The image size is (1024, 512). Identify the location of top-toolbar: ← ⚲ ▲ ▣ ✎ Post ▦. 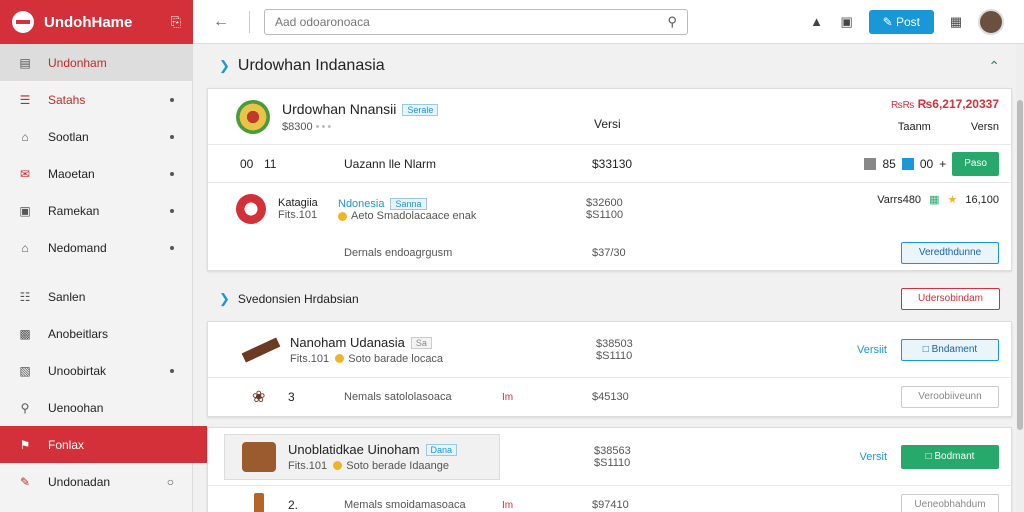
(608, 22).